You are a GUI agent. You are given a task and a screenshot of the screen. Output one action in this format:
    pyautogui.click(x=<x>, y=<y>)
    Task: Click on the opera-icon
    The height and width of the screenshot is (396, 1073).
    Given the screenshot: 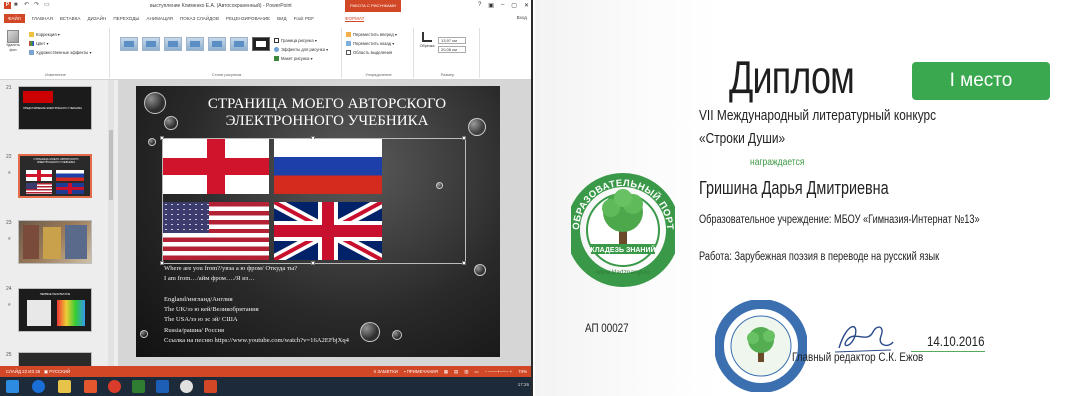 What is the action you would take?
    pyautogui.click(x=114, y=386)
    